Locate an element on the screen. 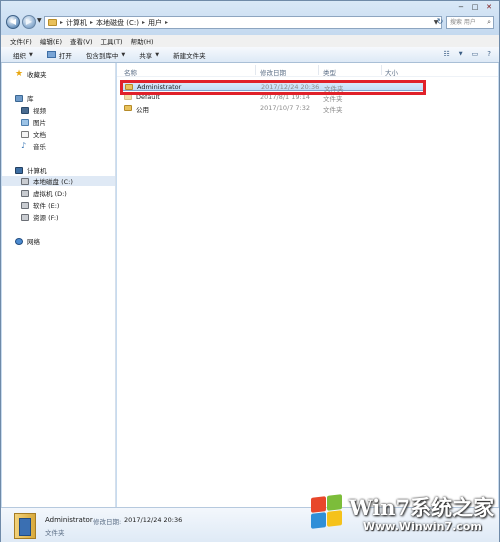 The height and width of the screenshot is (542, 500). search-input: 搜索 用户 ⌕ is located at coordinates (470, 22).